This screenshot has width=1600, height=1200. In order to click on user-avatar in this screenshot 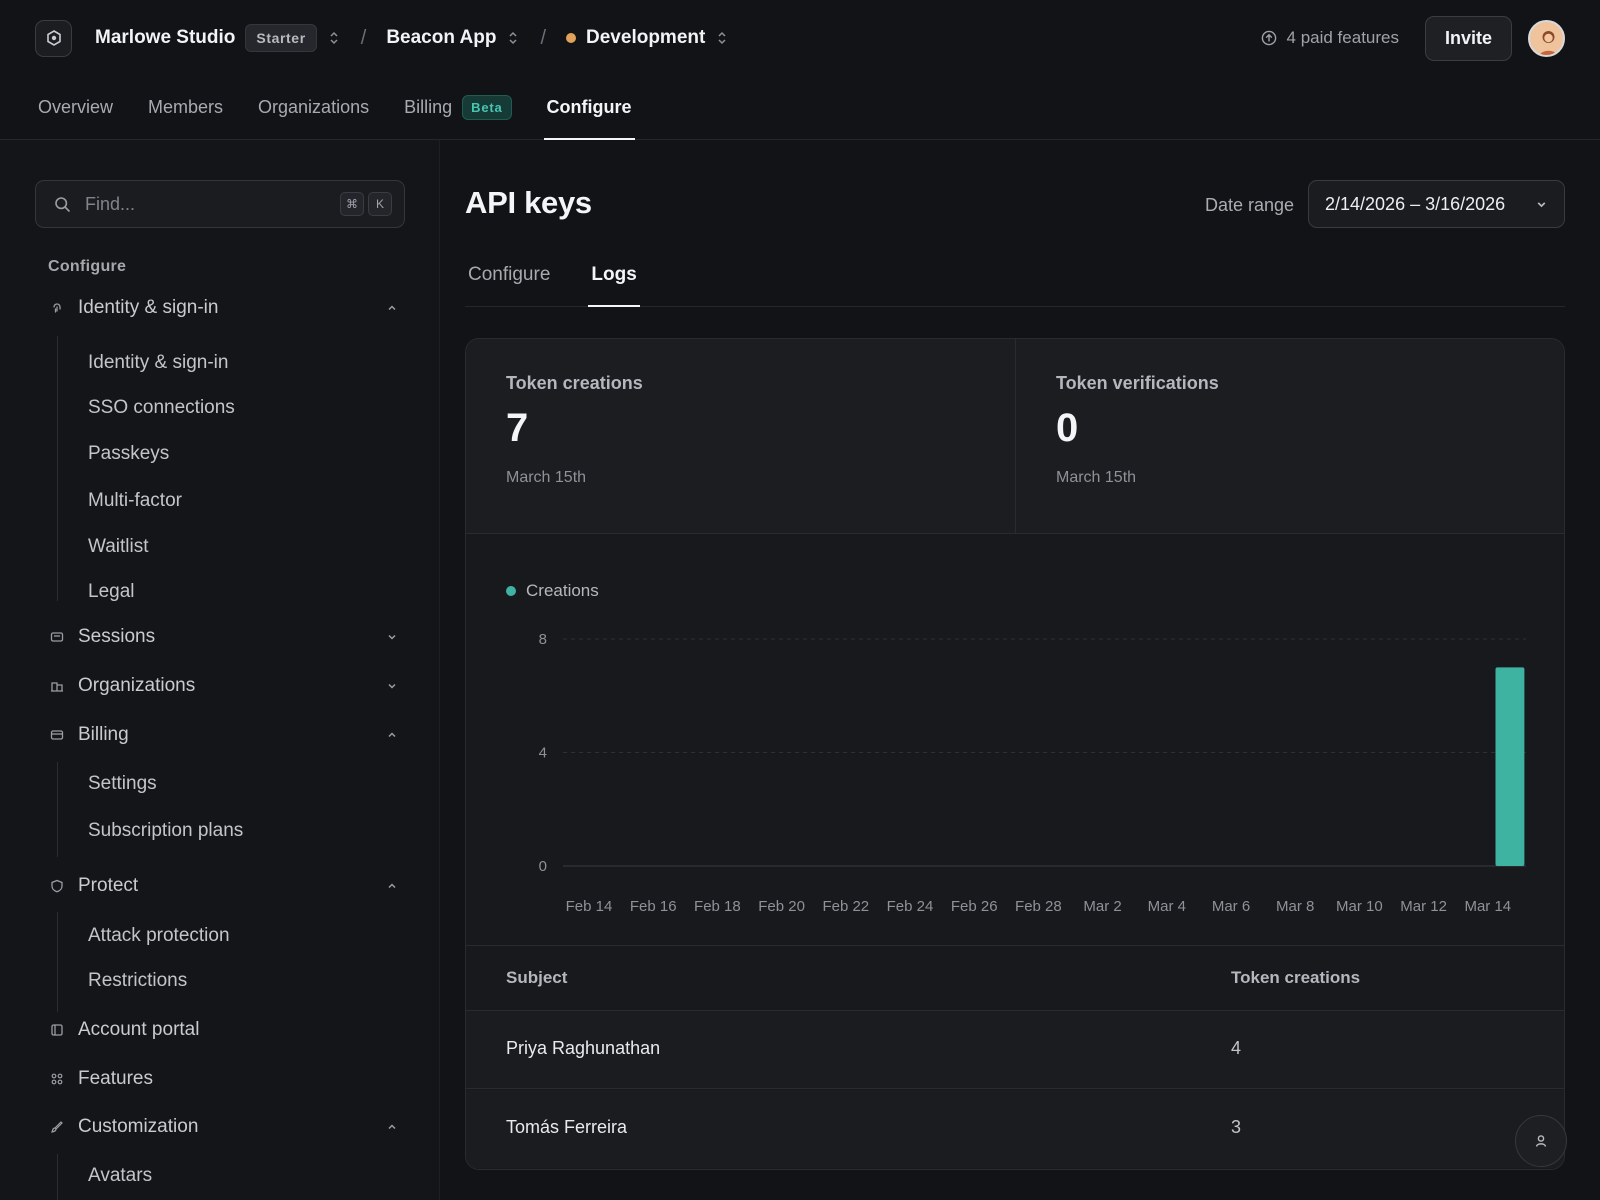, I will do `click(1546, 38)`.